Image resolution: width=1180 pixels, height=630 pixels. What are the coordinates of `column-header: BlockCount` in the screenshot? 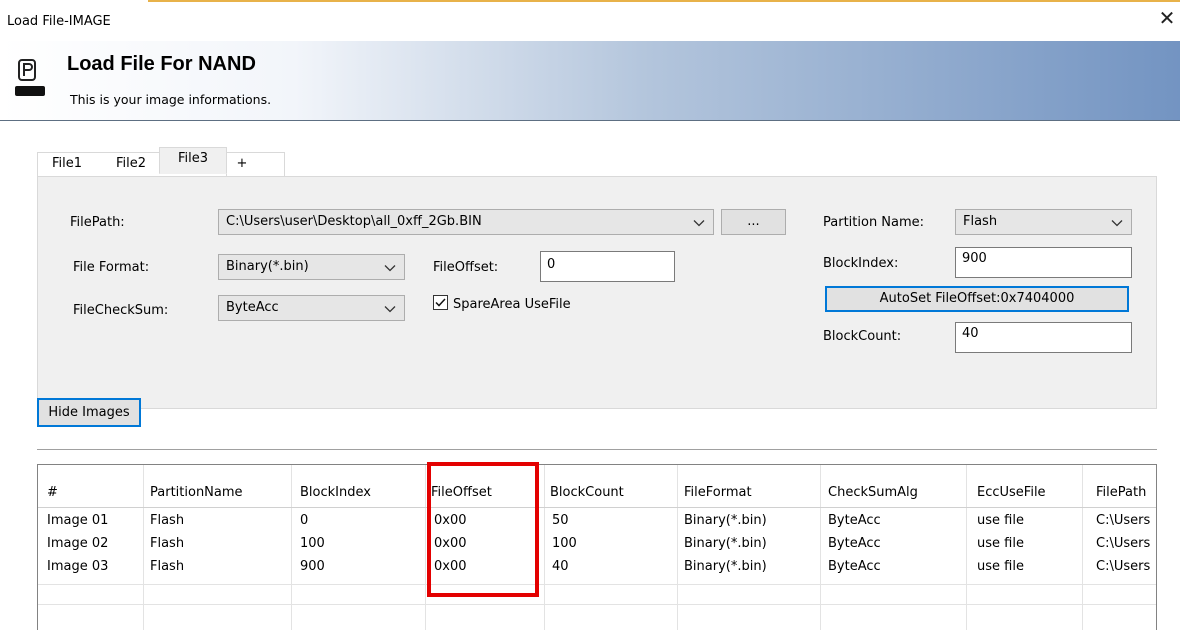 It's located at (587, 492).